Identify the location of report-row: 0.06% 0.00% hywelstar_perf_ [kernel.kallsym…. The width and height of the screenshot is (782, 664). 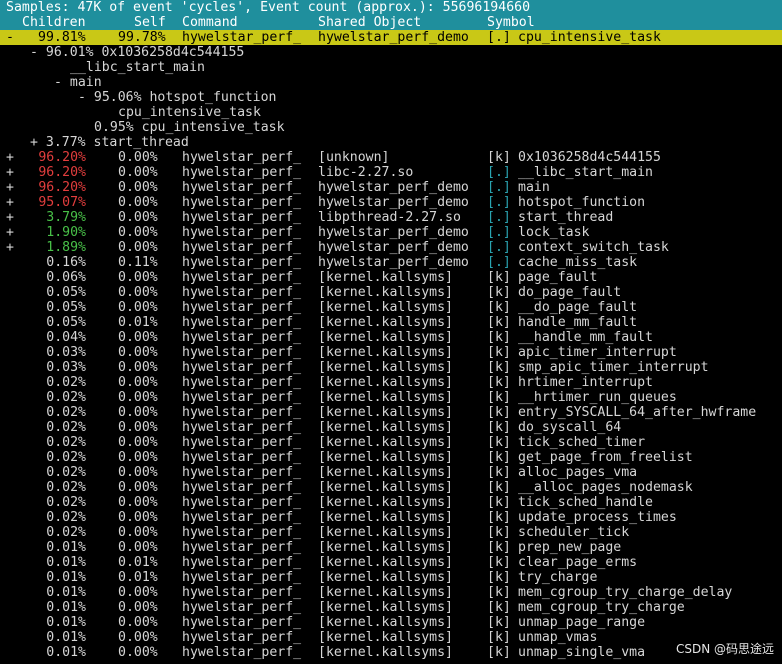
(391, 277).